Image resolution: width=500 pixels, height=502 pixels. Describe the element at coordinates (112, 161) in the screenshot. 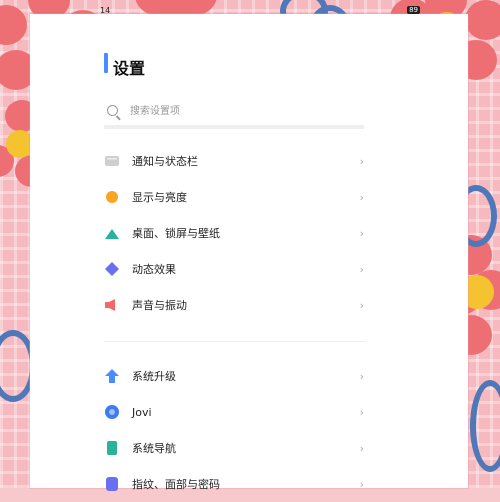

I see `notification-icon` at that location.